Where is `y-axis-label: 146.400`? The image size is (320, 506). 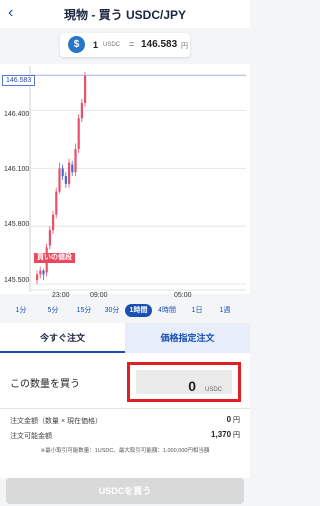 y-axis-label: 146.400 is located at coordinates (17, 114).